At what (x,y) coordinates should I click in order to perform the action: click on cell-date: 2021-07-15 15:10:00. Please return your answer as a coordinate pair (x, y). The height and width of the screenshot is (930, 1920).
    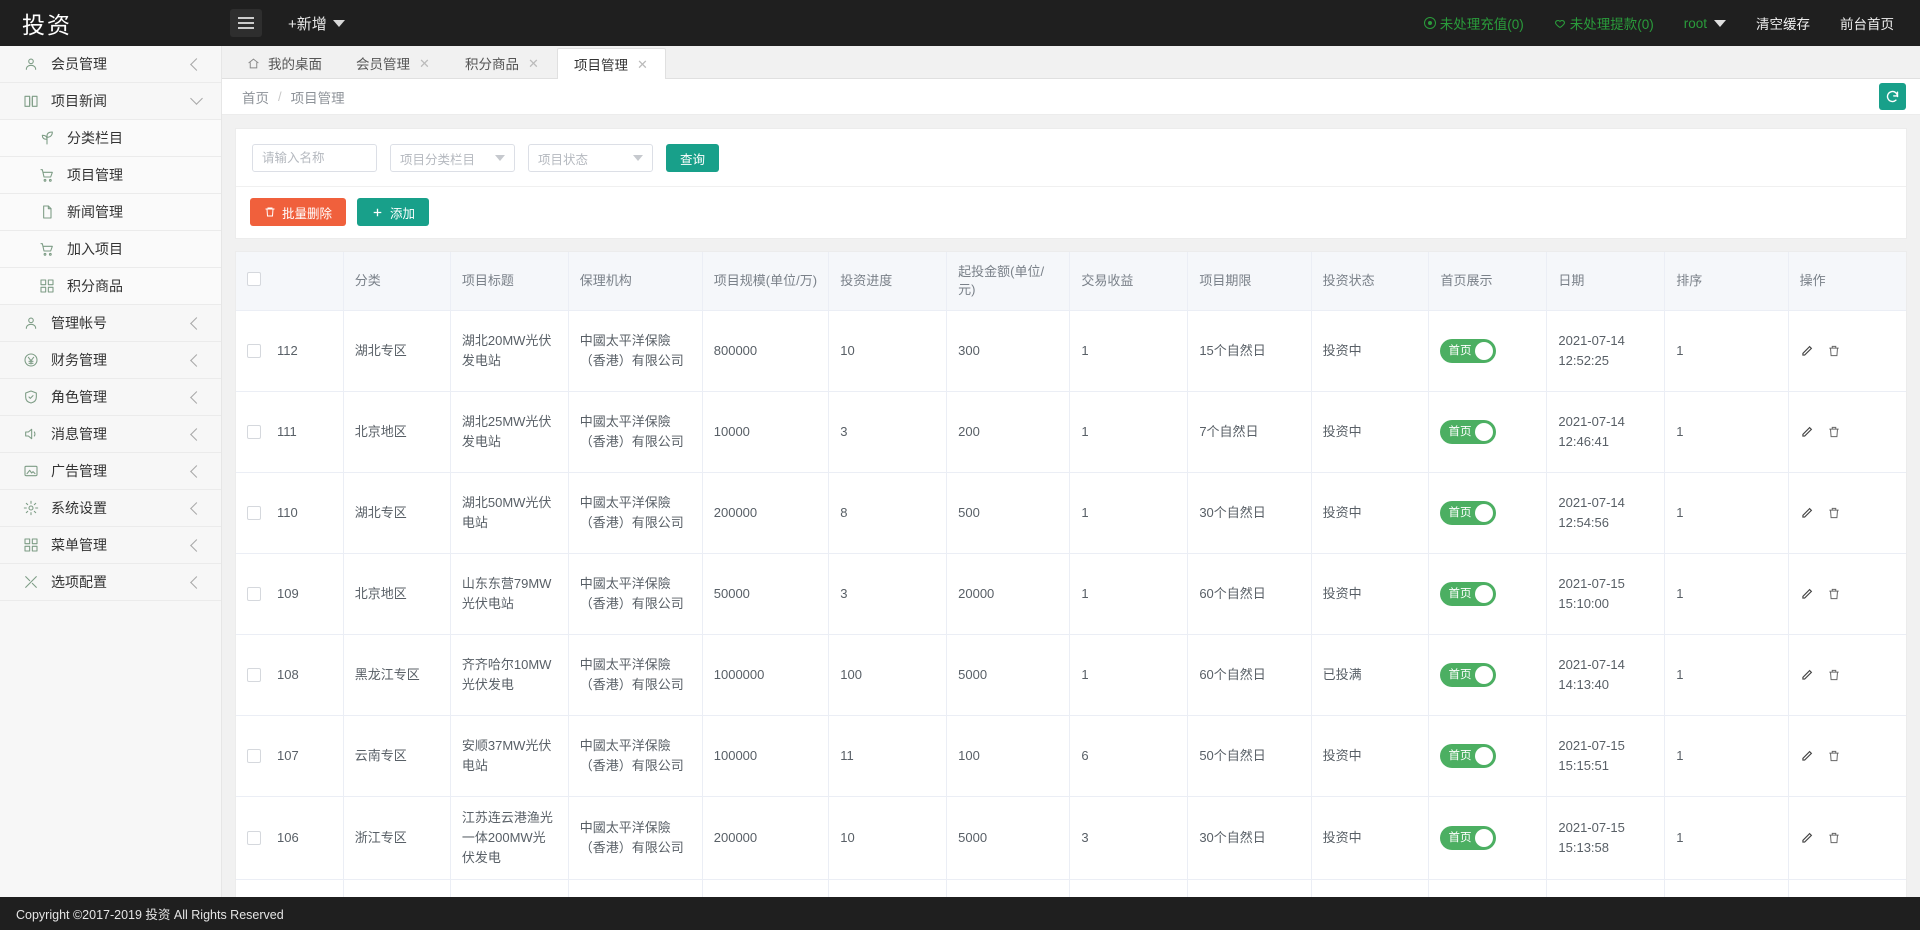
    Looking at the image, I should click on (1606, 594).